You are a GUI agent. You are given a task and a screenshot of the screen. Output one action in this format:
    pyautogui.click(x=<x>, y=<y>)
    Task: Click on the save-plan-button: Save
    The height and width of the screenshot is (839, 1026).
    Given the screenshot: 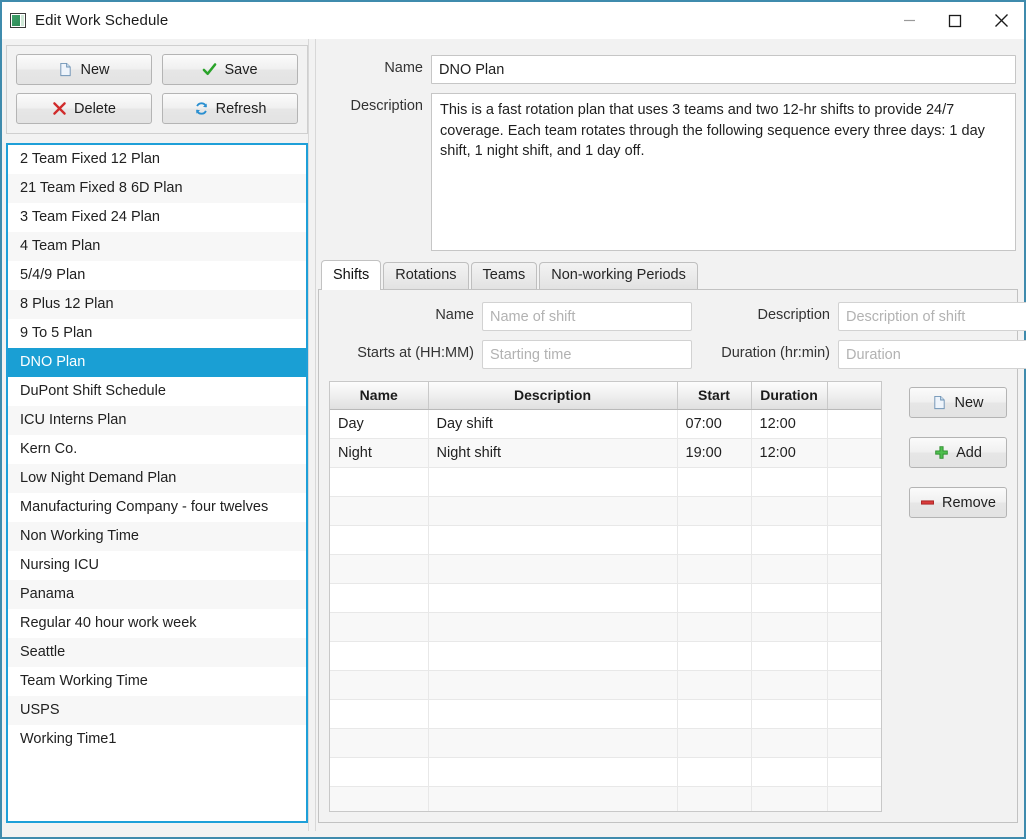 What is the action you would take?
    pyautogui.click(x=230, y=69)
    